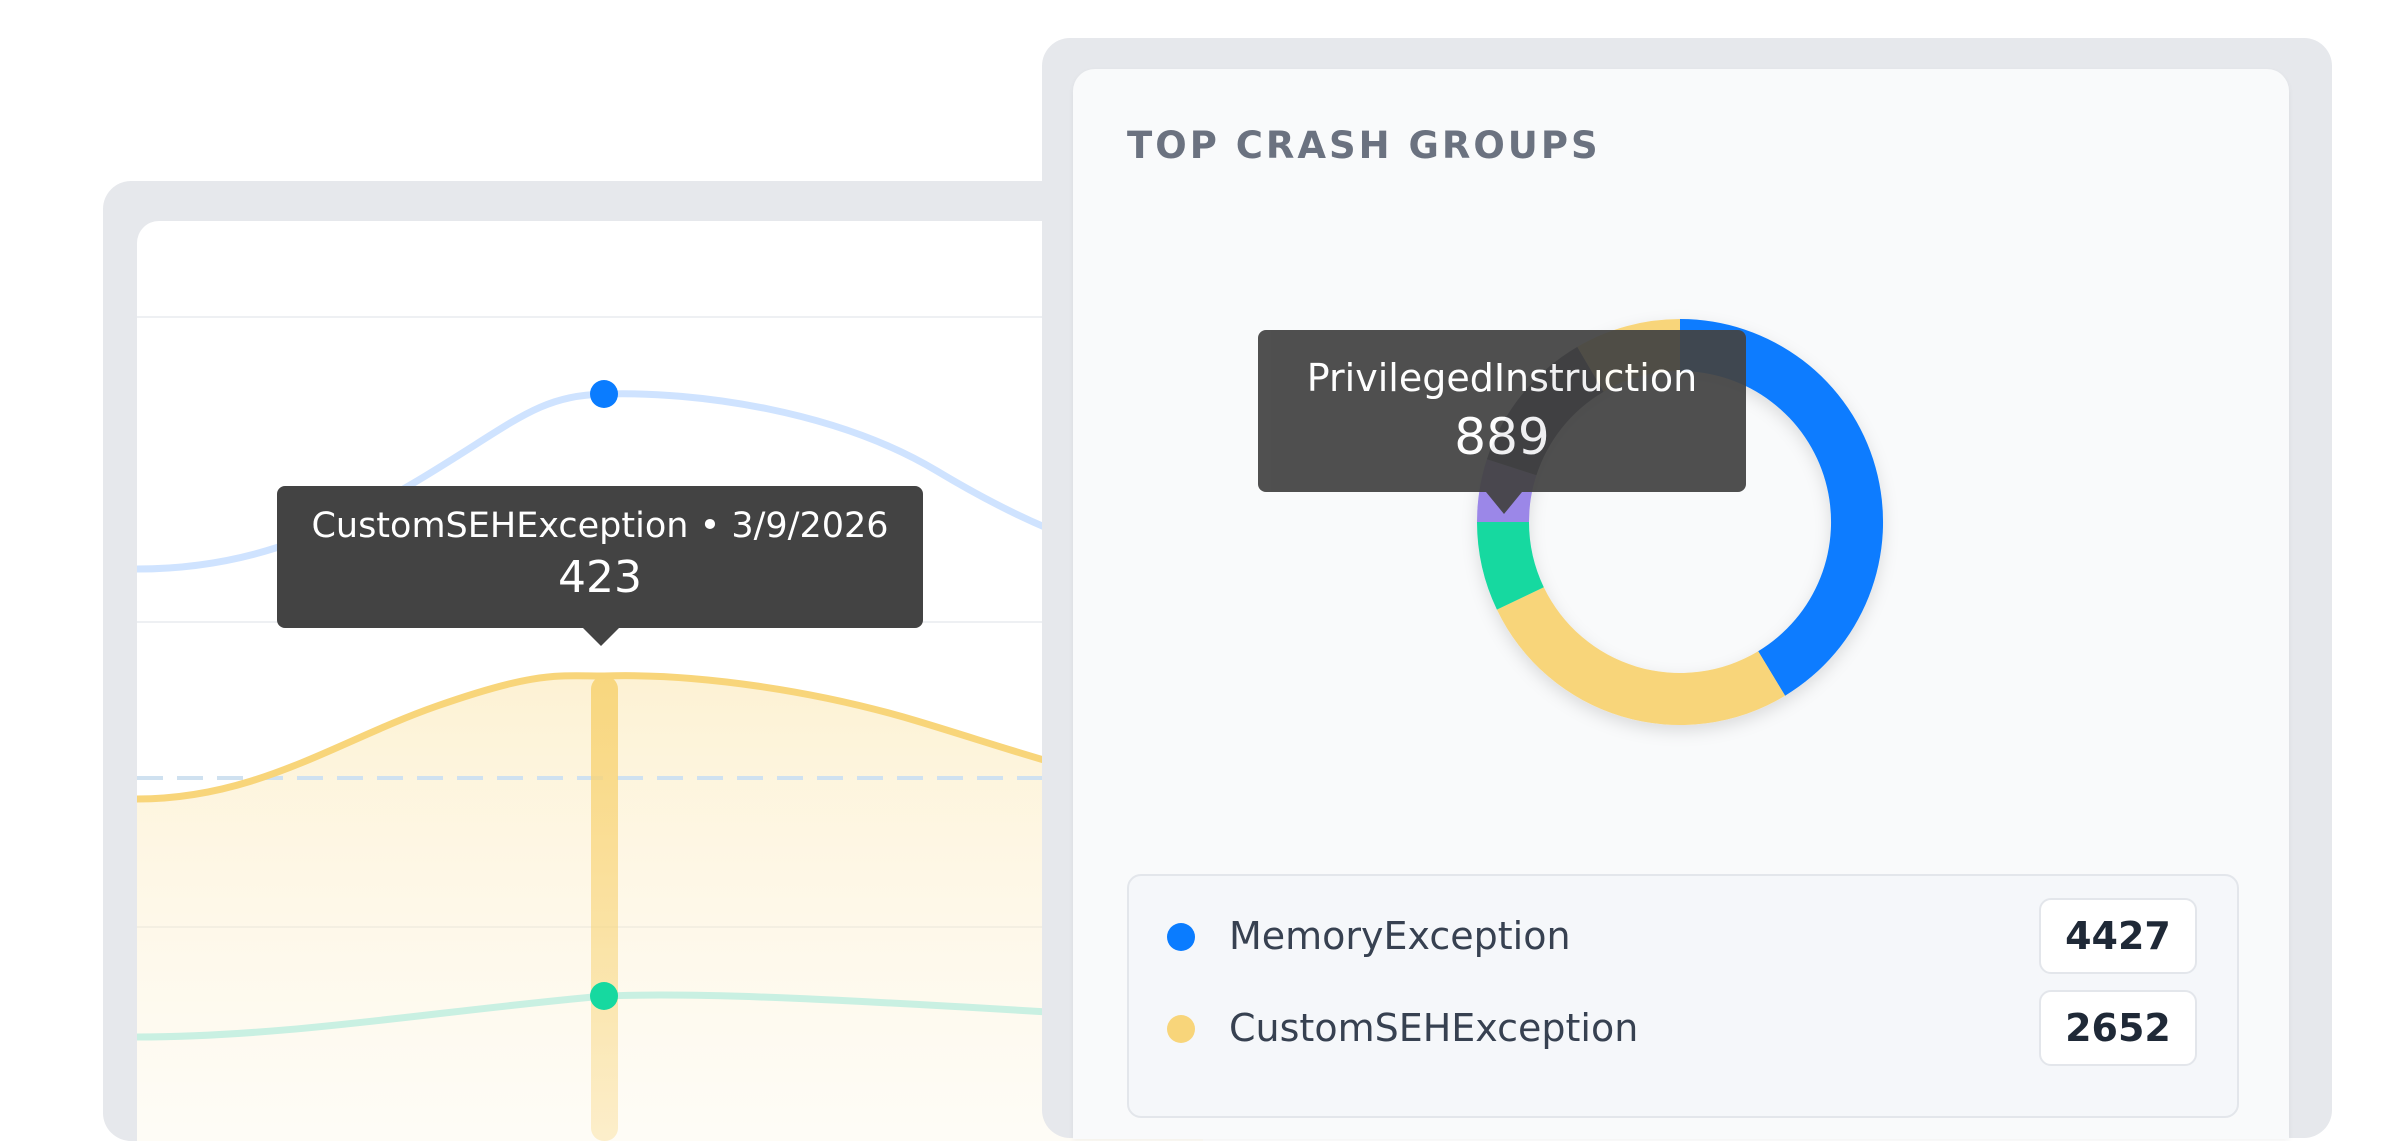  What do you see at coordinates (1364, 145) in the screenshot?
I see `crash-groups-title: TOP CRASH GROUPS` at bounding box center [1364, 145].